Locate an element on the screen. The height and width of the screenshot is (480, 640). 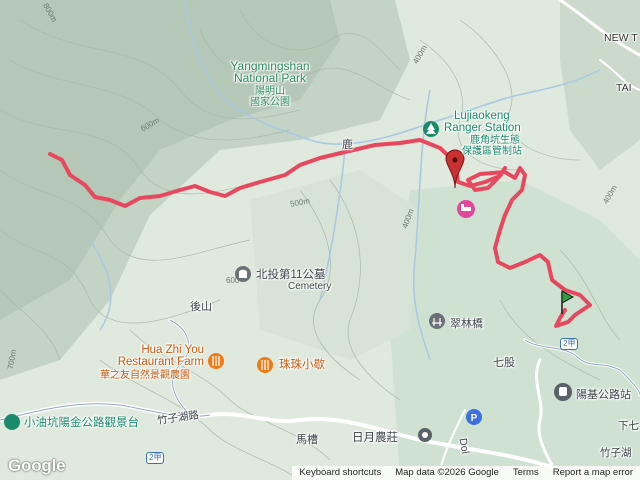
tree-icon is located at coordinates (431, 129).